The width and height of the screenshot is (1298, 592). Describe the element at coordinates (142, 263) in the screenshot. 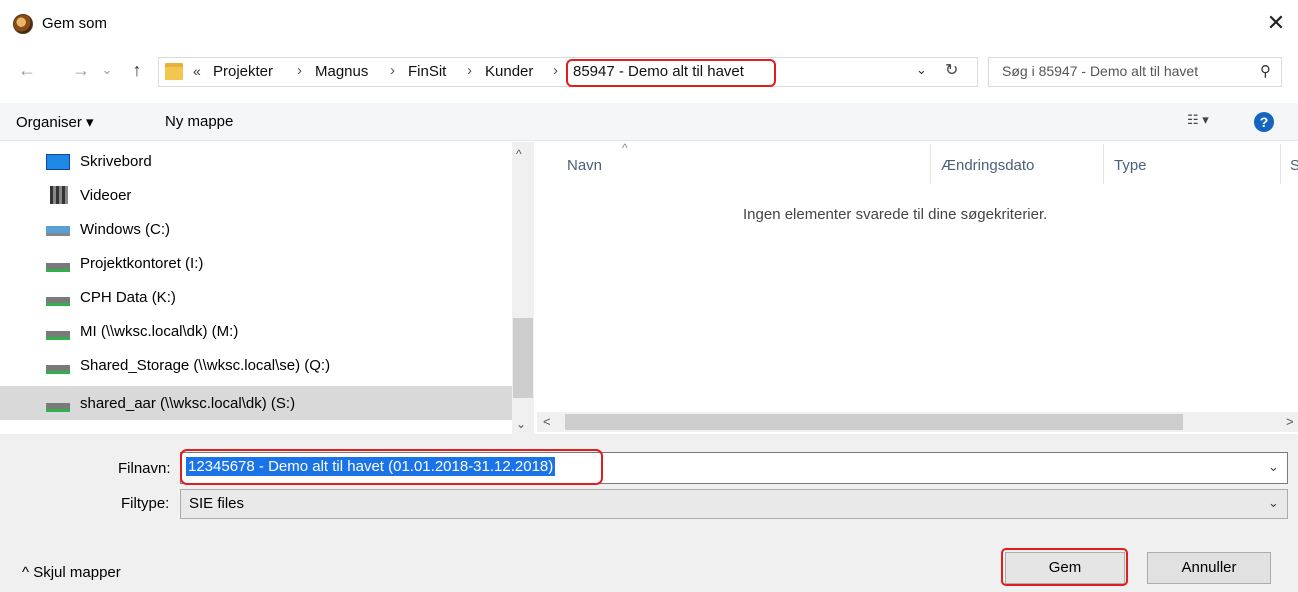

I see `sidebar-item-label: Projektkontoret (I:)` at that location.